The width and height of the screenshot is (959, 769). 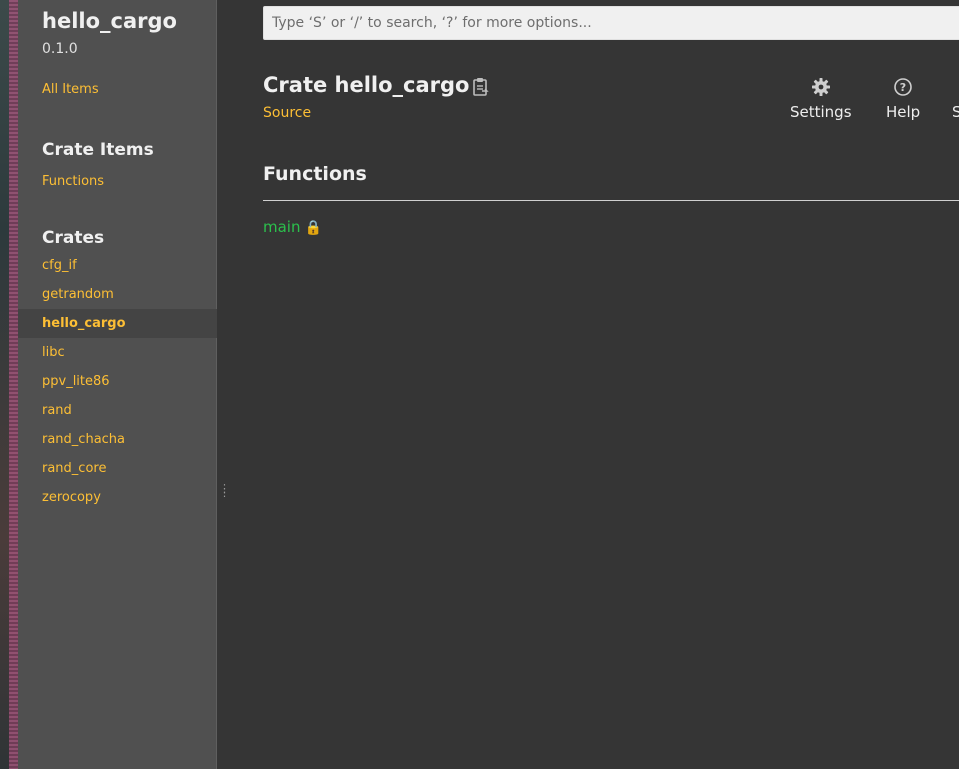 I want to click on clipboard-icon, so click(x=481, y=87).